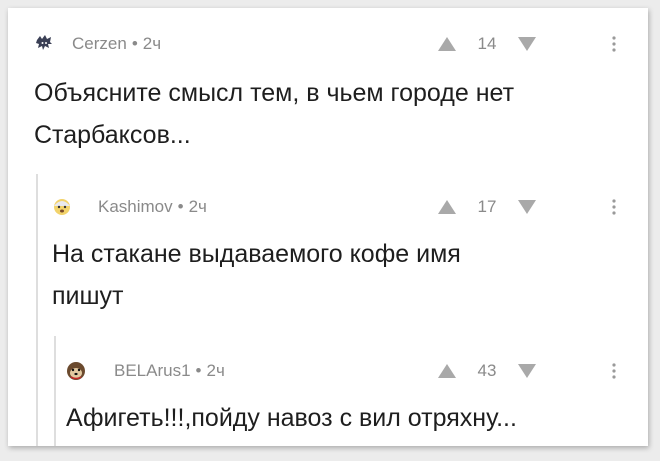  Describe the element at coordinates (152, 371) in the screenshot. I see `author-name: BELArus1` at that location.